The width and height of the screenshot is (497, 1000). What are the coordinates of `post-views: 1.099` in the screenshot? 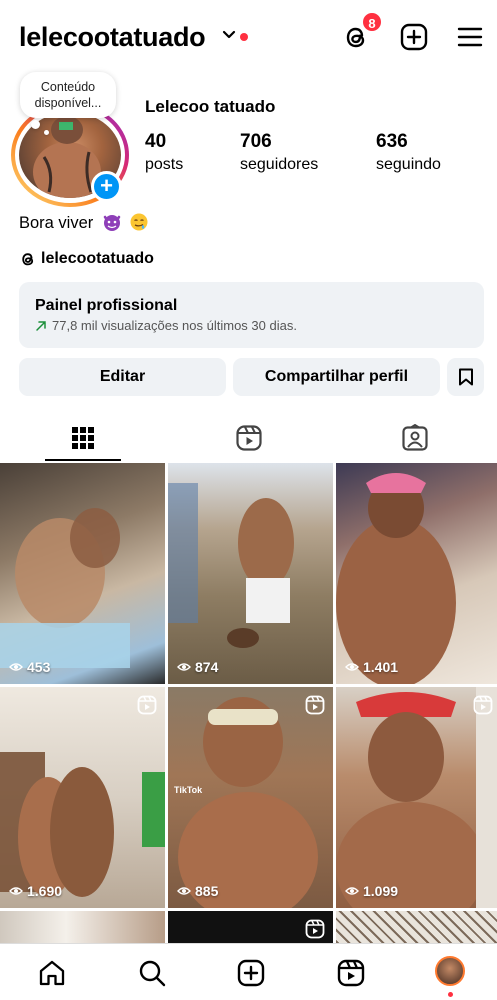 It's located at (371, 891).